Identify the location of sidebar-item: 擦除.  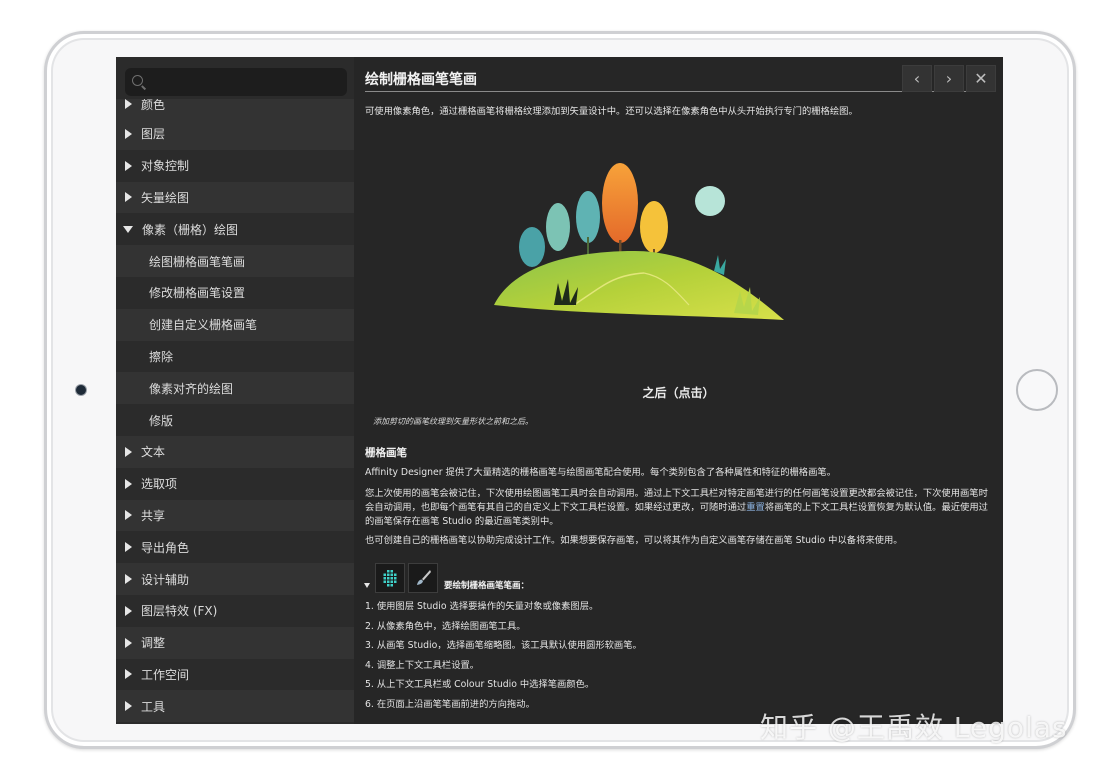
(235, 357).